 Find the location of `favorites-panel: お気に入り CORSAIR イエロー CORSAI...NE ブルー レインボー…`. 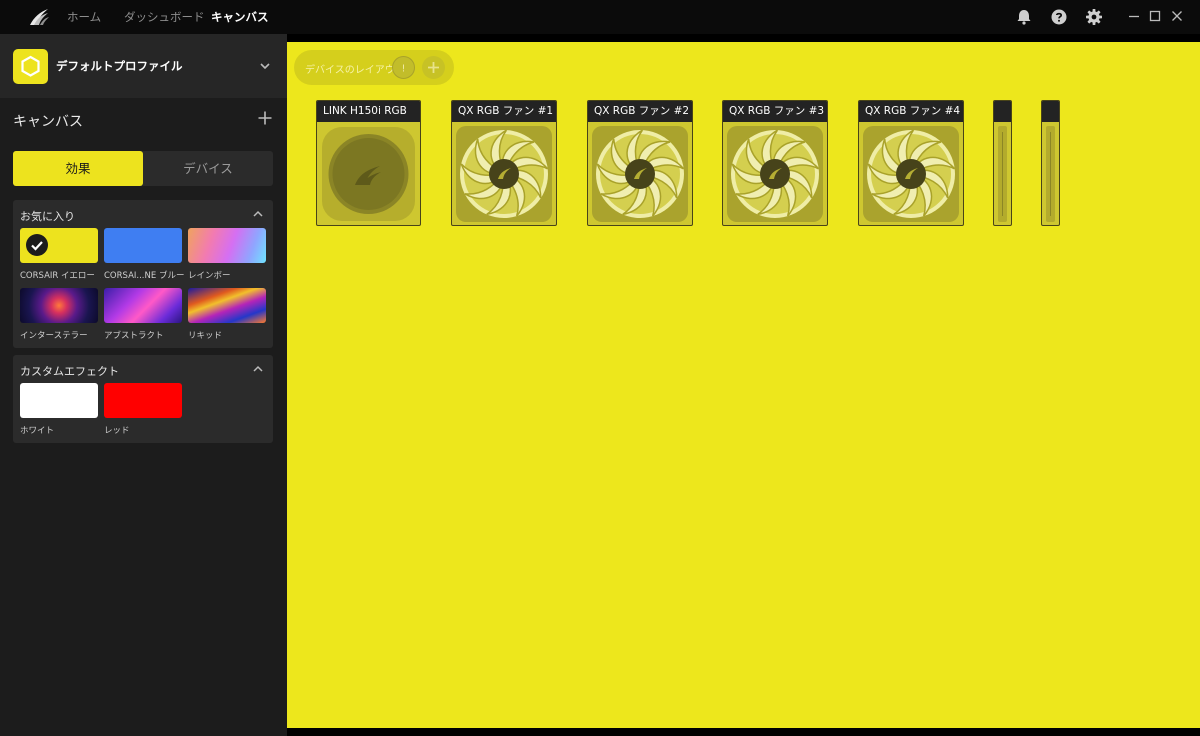

favorites-panel: お気に入り CORSAIR イエロー CORSAI...NE ブルー レインボー… is located at coordinates (143, 274).